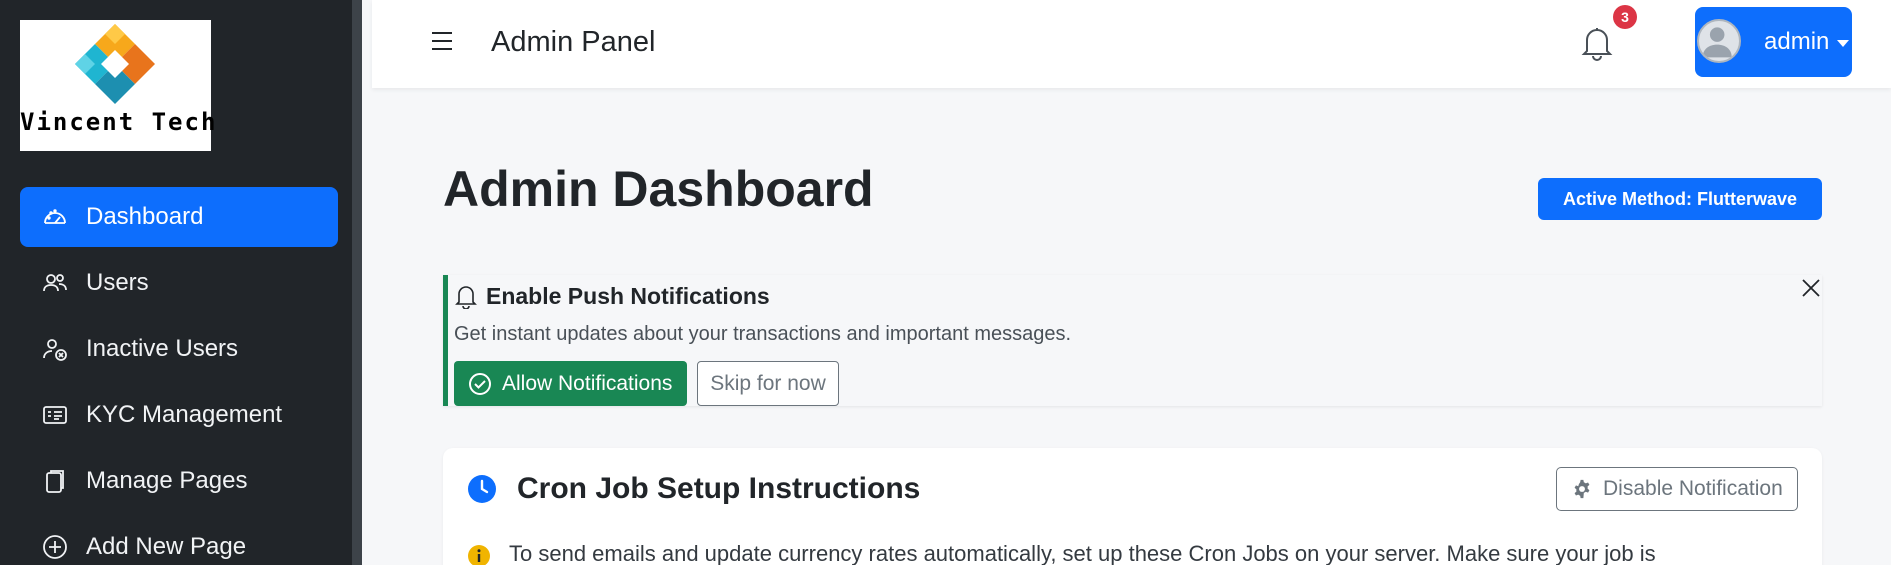  What do you see at coordinates (1843, 43) in the screenshot?
I see `chevron-down-icon` at bounding box center [1843, 43].